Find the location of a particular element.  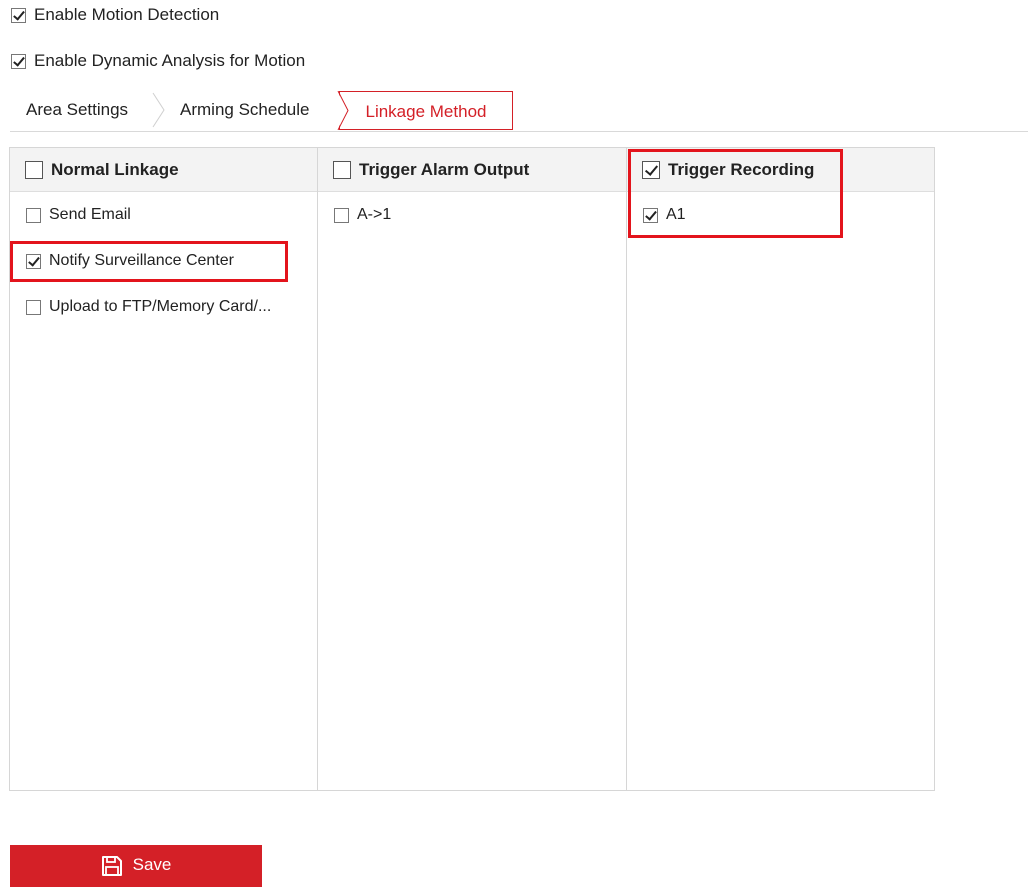

trigger-recording-select-all: Trigger Recording is located at coordinates (728, 170).